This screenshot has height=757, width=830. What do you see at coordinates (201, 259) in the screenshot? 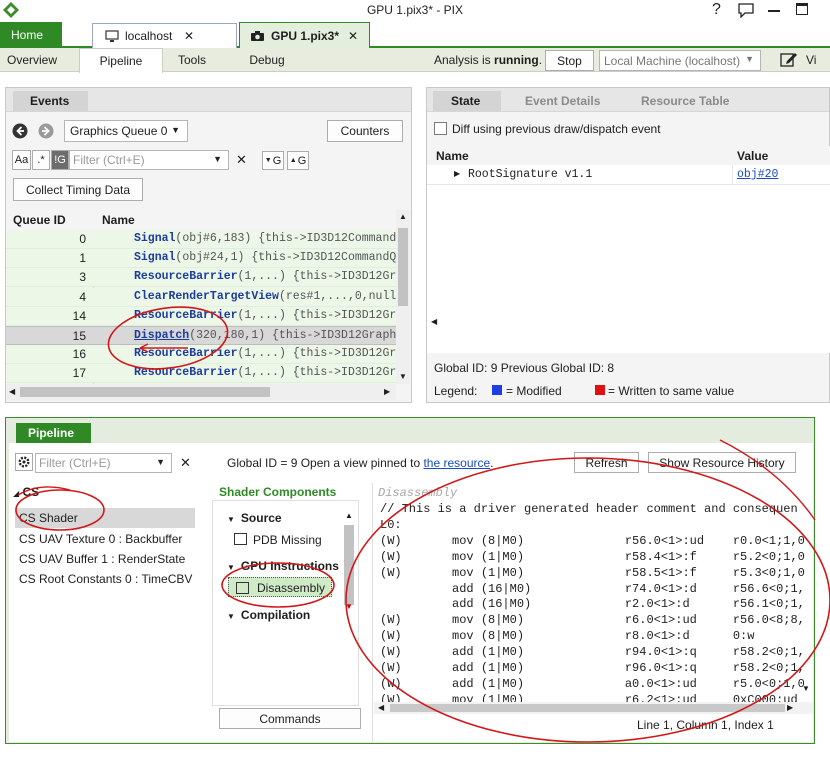
I see `event-row: 1 Signal(obj#24,1) {this->ID3D12CommandQ` at bounding box center [201, 259].